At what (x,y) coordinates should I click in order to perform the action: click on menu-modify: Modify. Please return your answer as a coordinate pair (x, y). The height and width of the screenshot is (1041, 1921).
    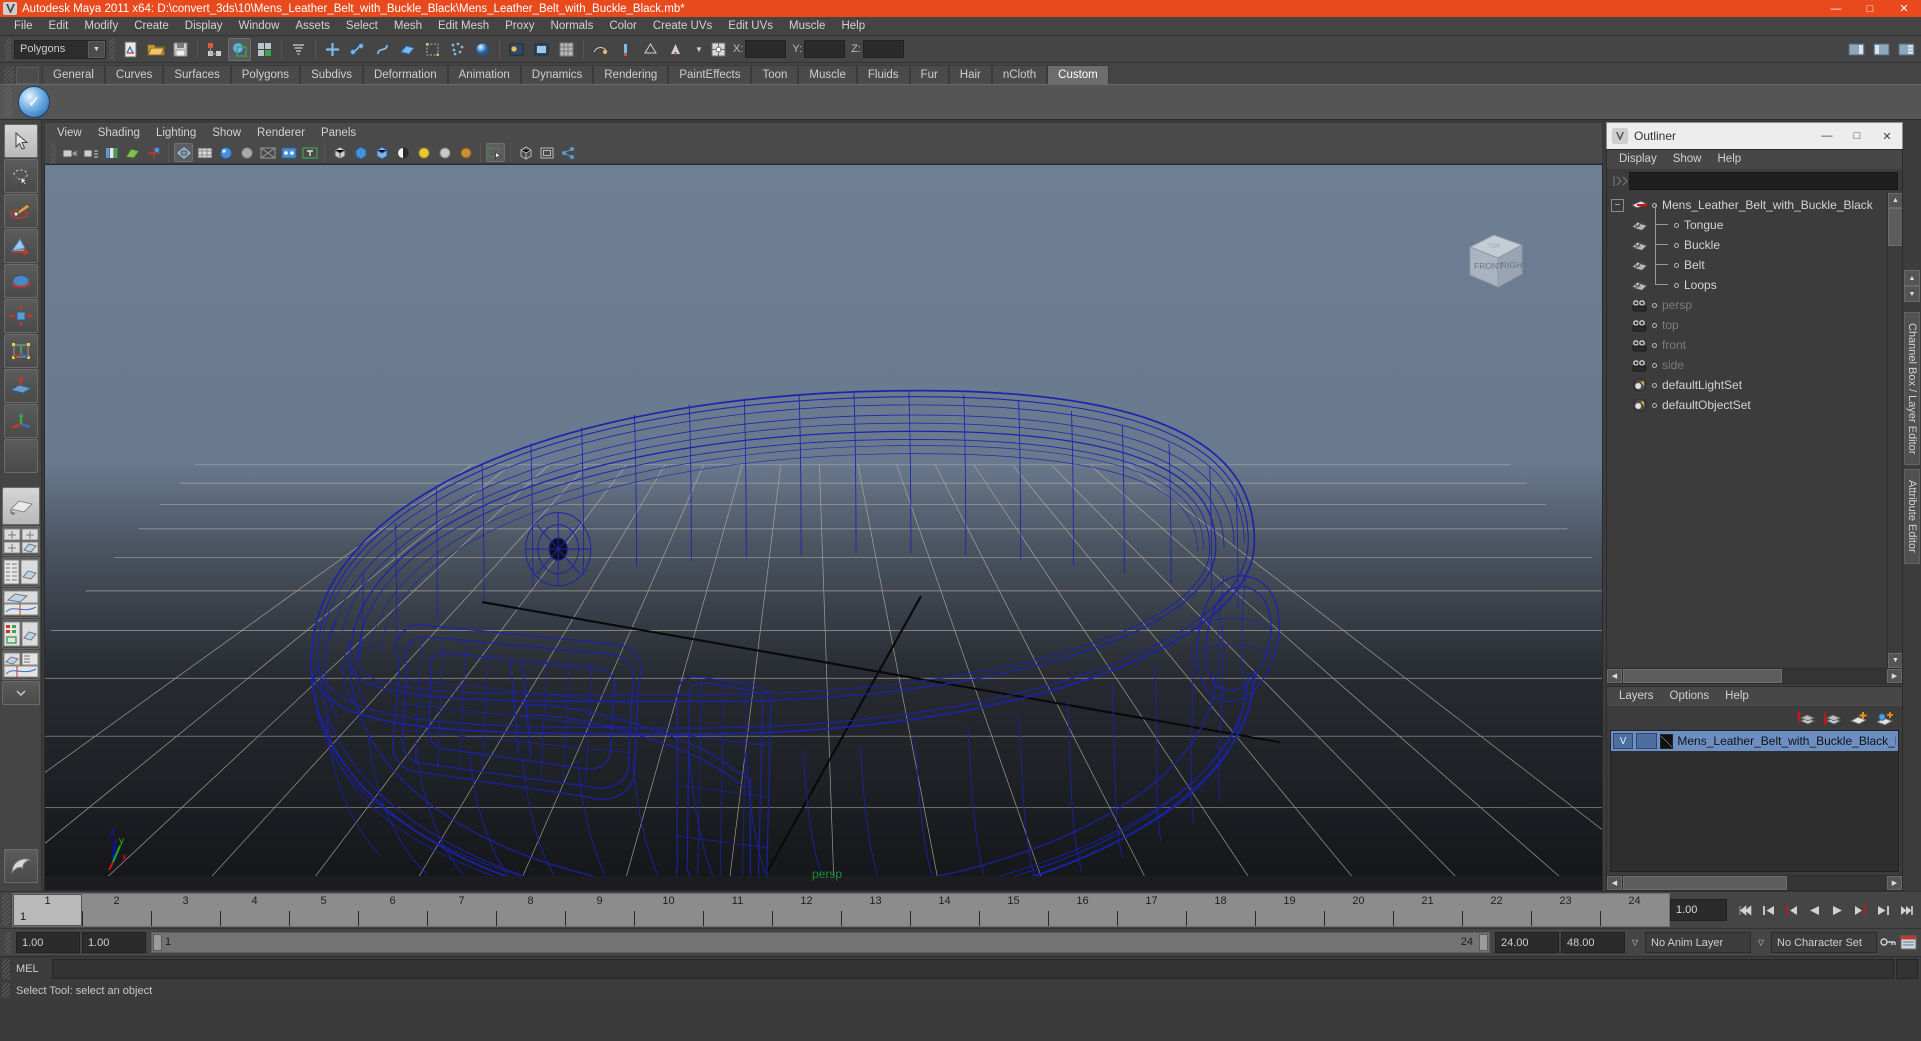
    Looking at the image, I should click on (101, 26).